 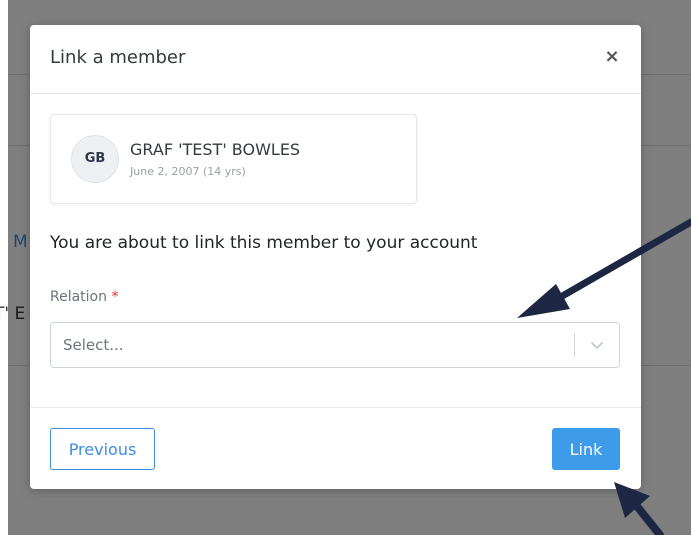 What do you see at coordinates (597, 345) in the screenshot?
I see `chevron-down-icon` at bounding box center [597, 345].